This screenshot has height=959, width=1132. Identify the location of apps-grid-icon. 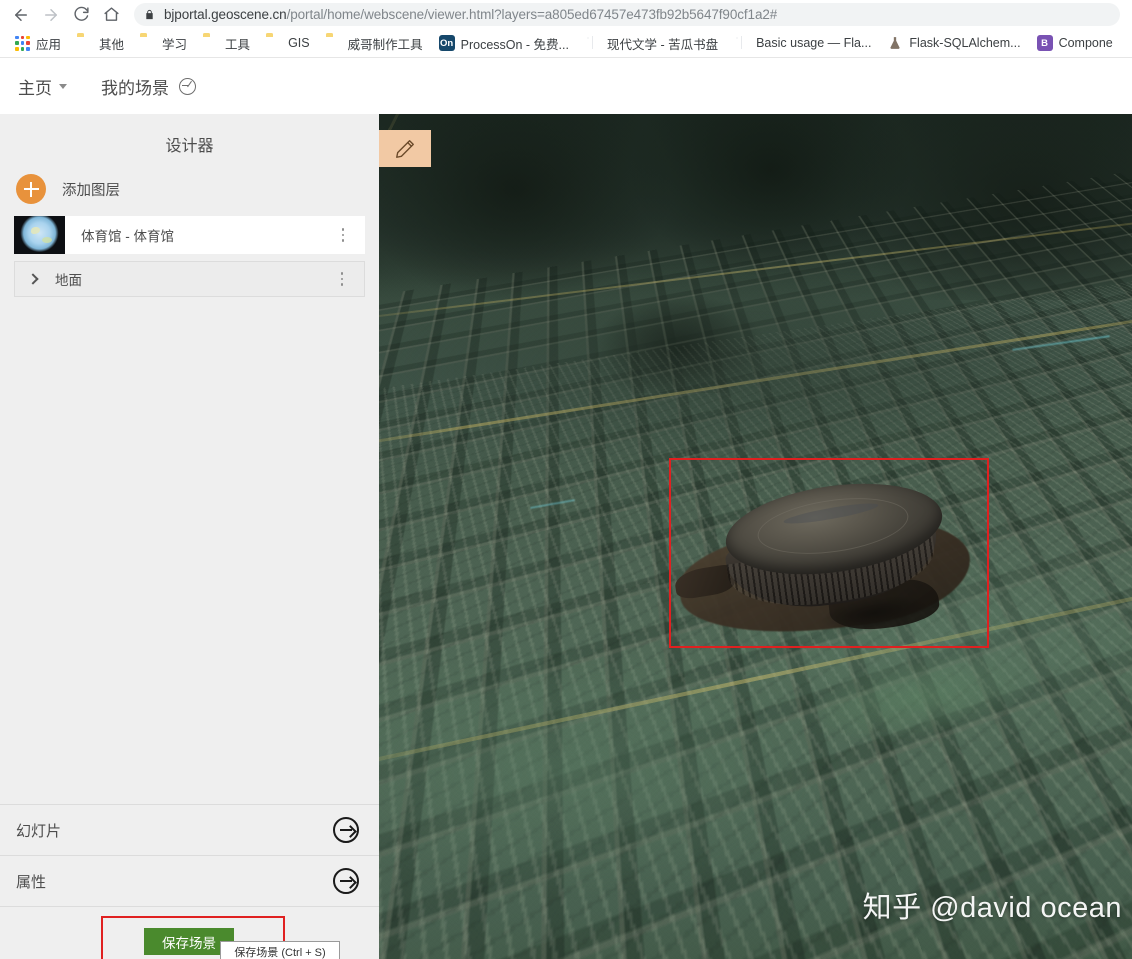
(22, 43).